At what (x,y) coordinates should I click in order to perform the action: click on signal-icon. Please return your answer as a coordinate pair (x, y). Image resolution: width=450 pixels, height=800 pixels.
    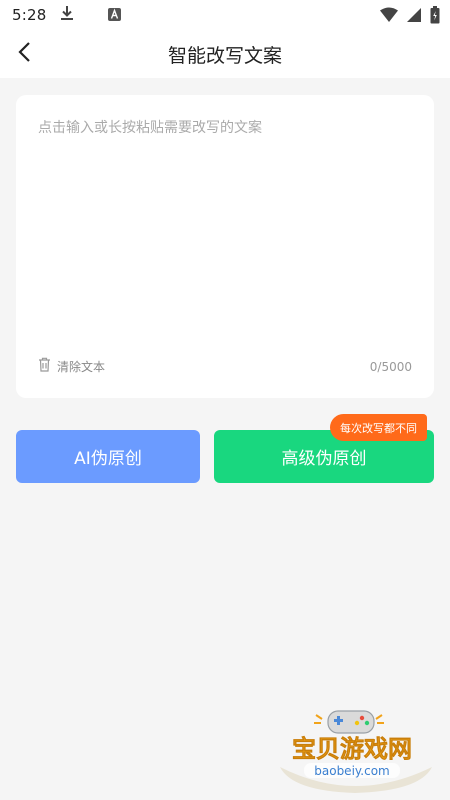
    Looking at the image, I should click on (414, 17).